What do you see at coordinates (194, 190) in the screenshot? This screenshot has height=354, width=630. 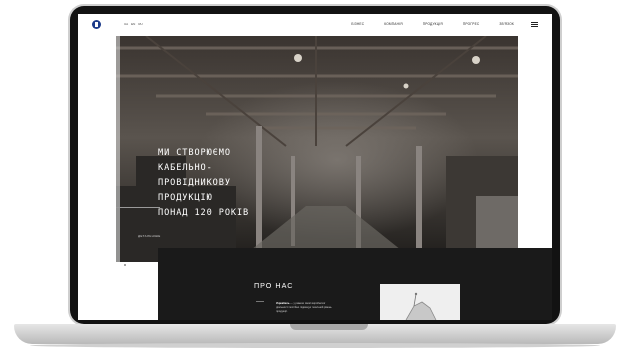 I see `hero-title-line: ПРОВІДНИКОВУ ПРОДУКЦІЮ` at bounding box center [194, 190].